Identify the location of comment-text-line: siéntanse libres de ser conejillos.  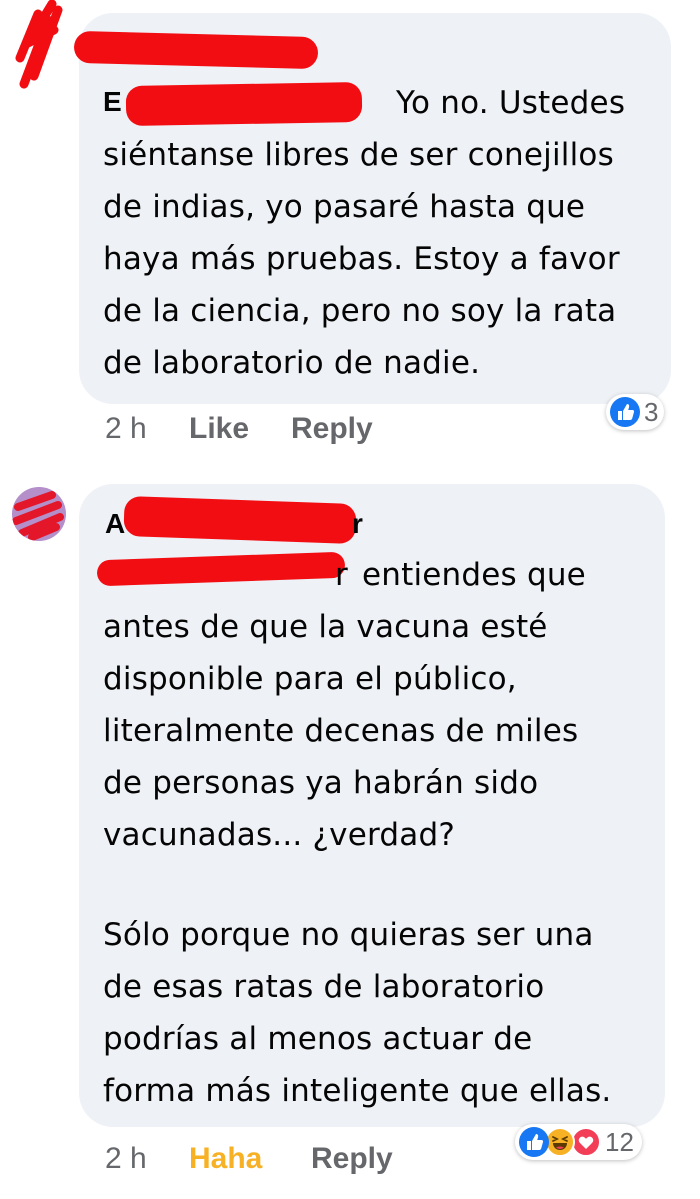
(358, 155).